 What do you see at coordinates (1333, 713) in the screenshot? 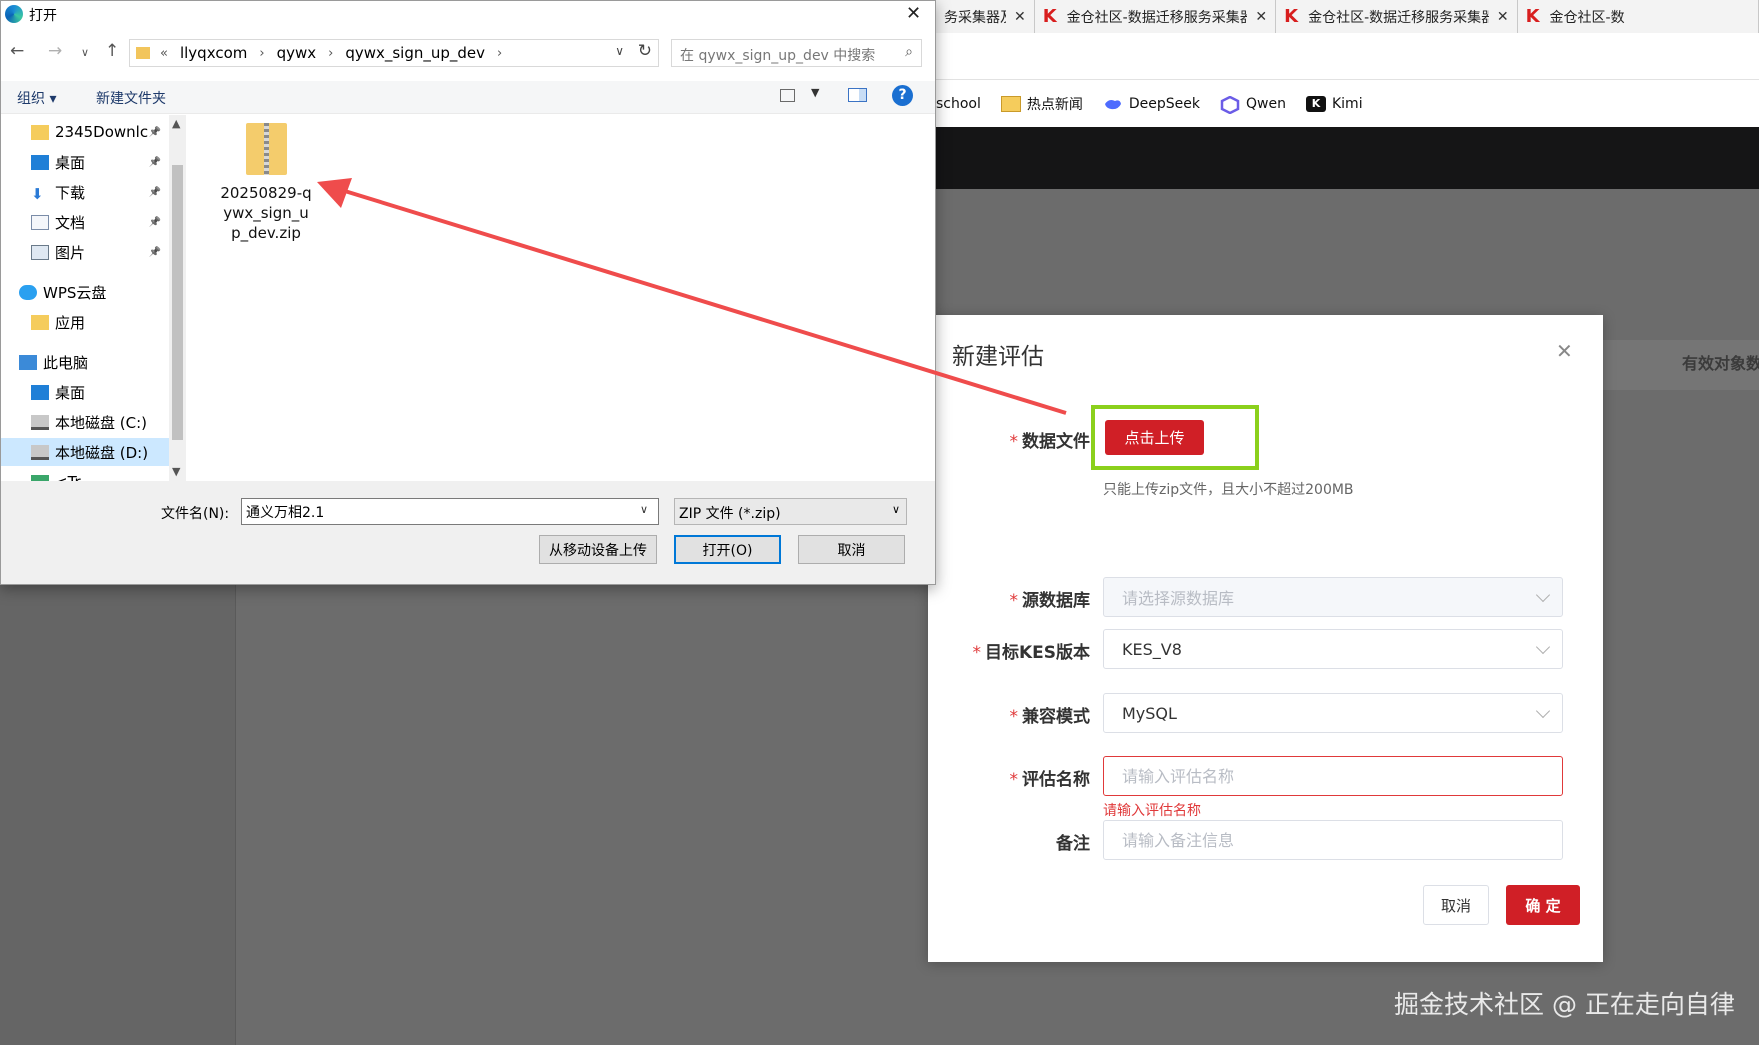
I see `compat-mode-select: MySQL` at bounding box center [1333, 713].